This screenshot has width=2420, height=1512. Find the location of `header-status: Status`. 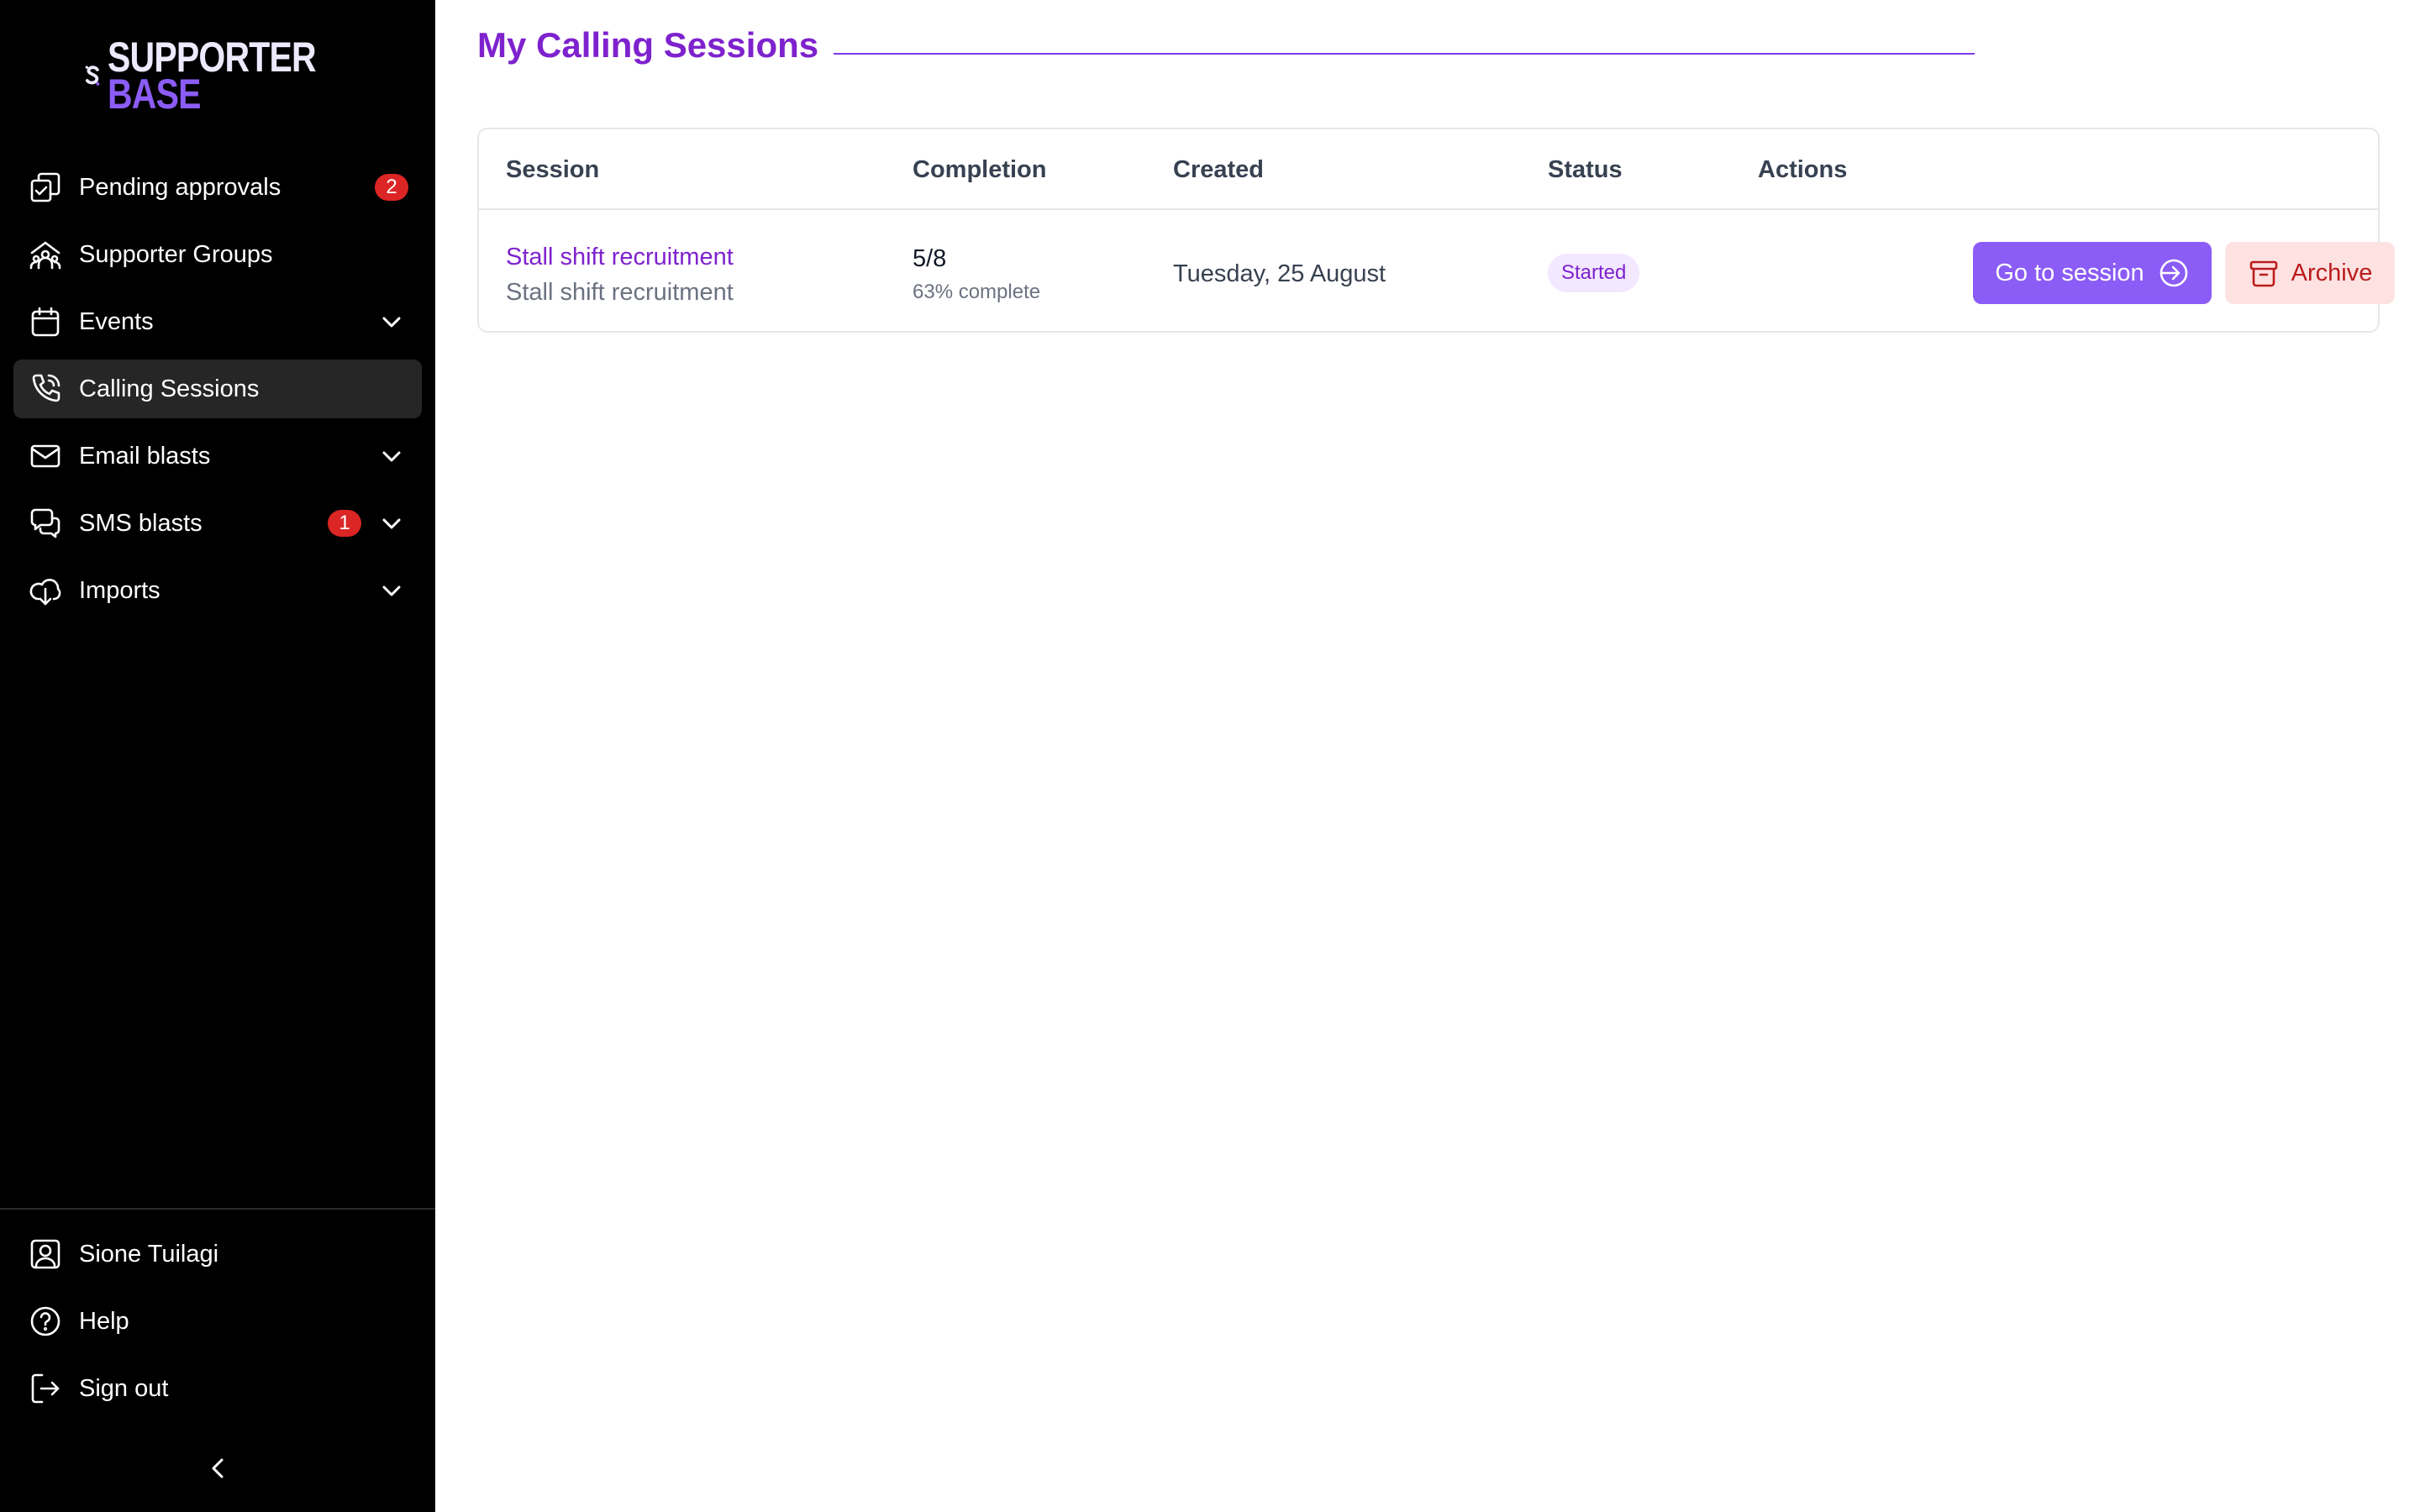

header-status: Status is located at coordinates (1586, 169).